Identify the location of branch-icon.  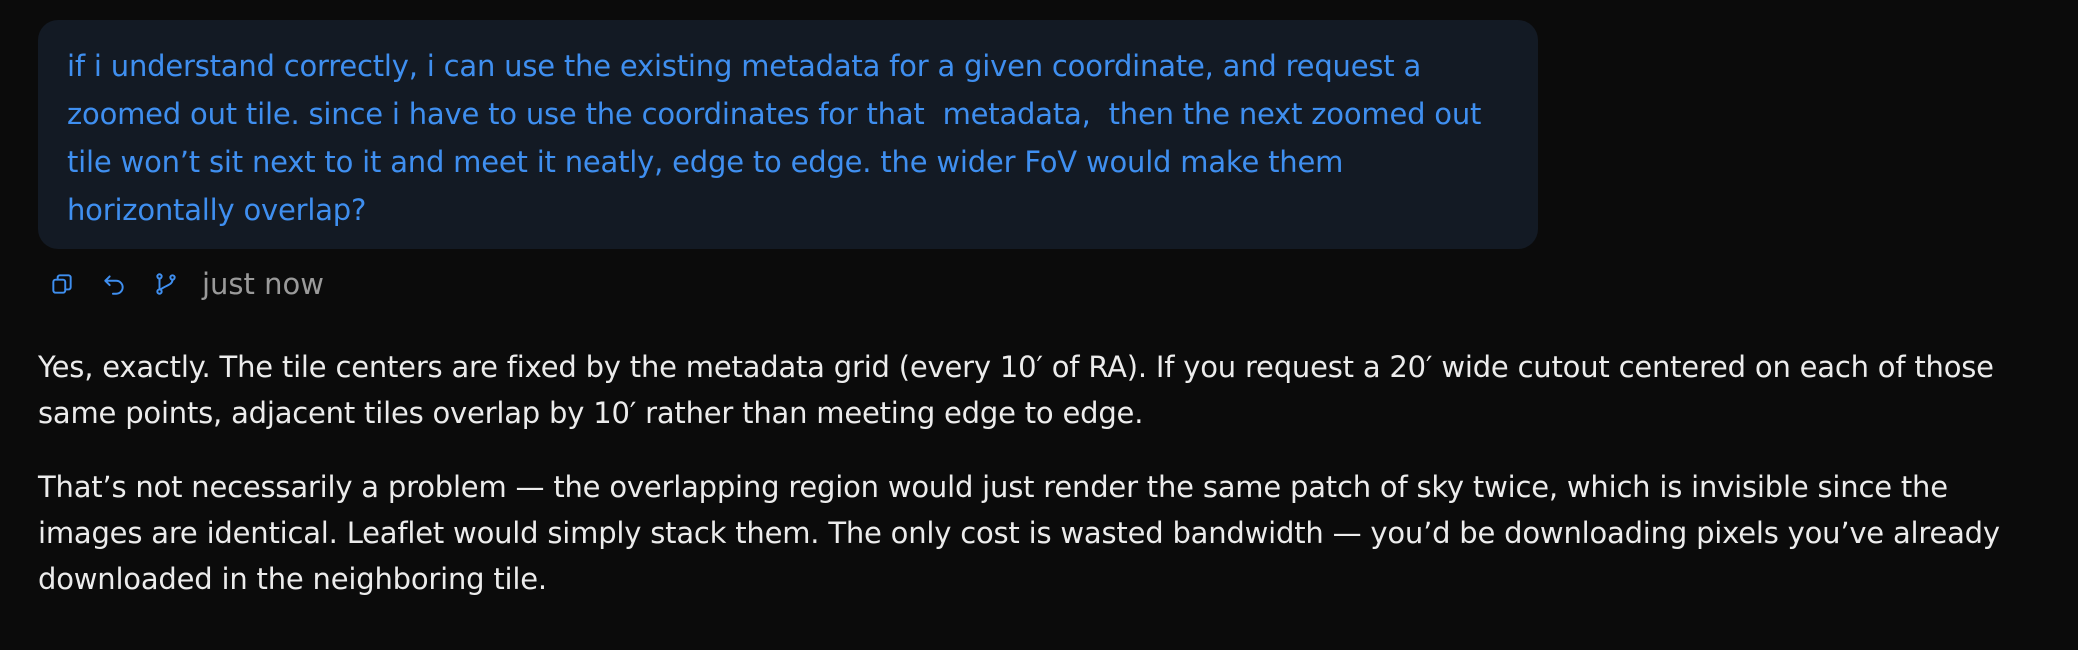
(166, 284).